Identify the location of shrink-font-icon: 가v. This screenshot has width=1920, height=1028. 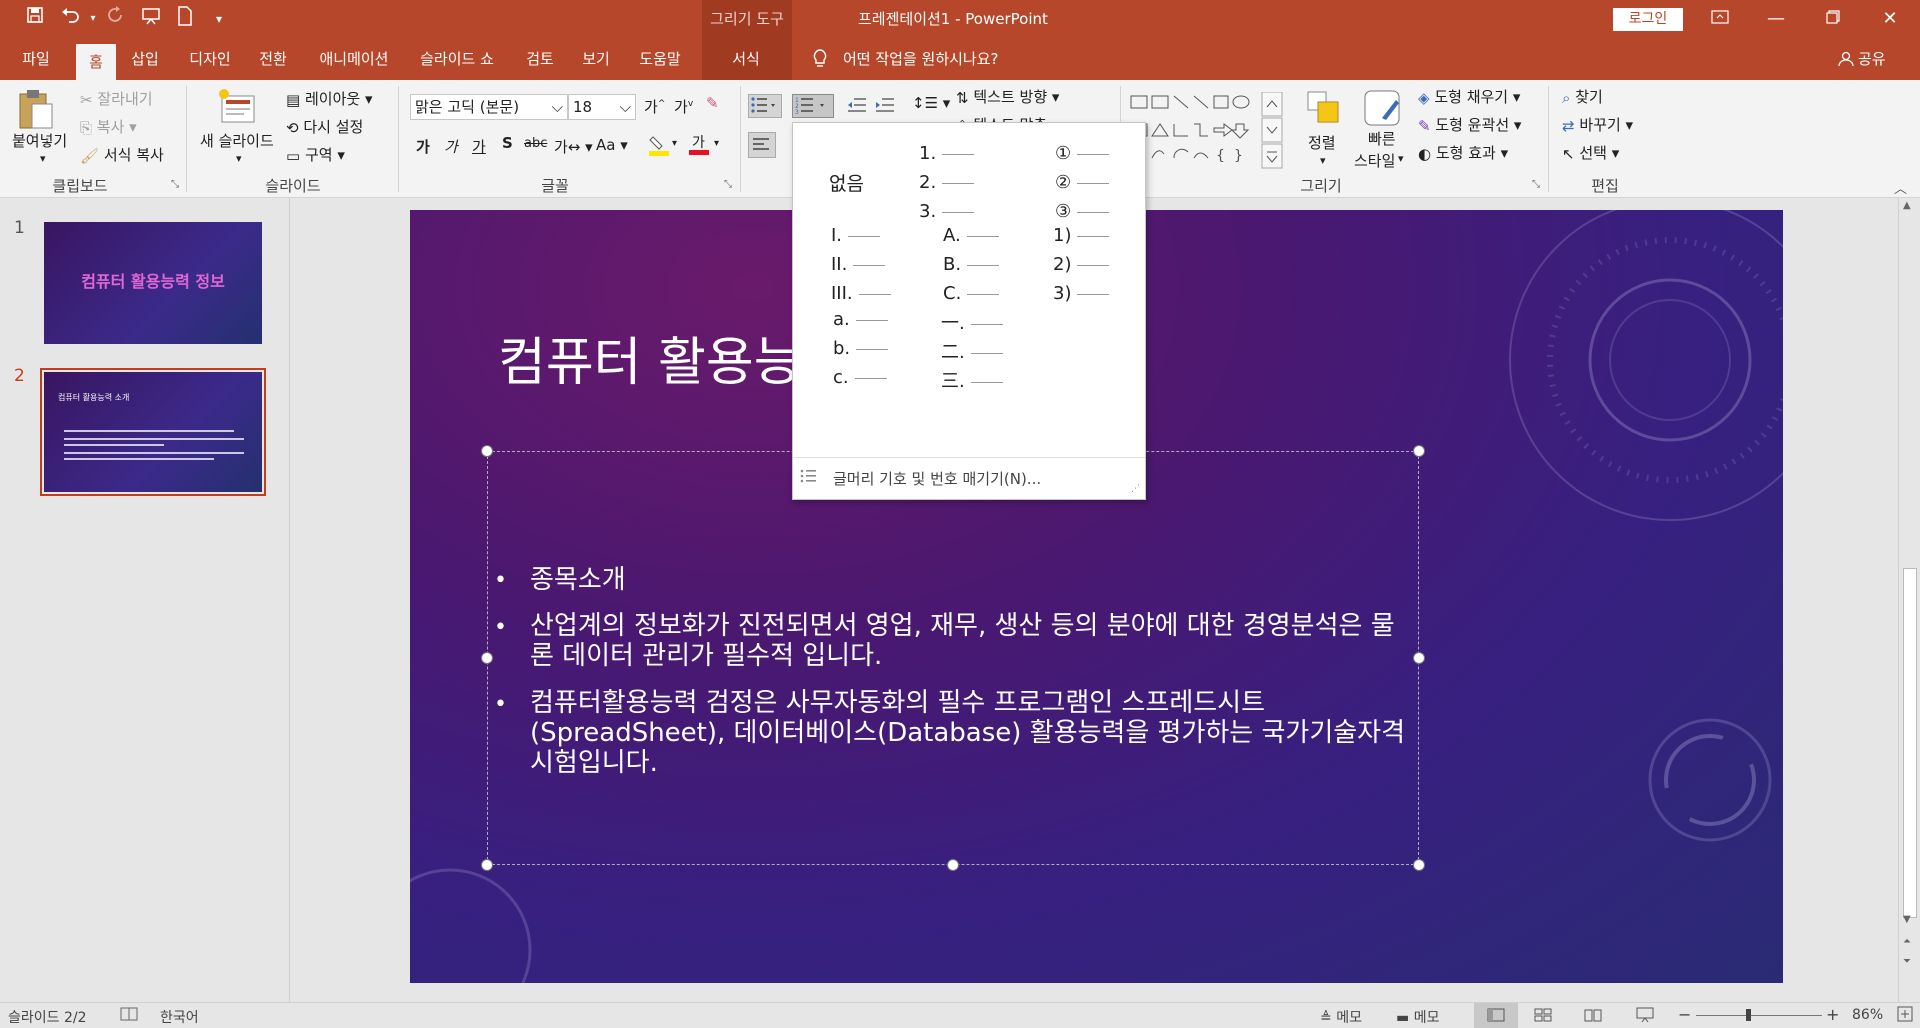
(683, 106).